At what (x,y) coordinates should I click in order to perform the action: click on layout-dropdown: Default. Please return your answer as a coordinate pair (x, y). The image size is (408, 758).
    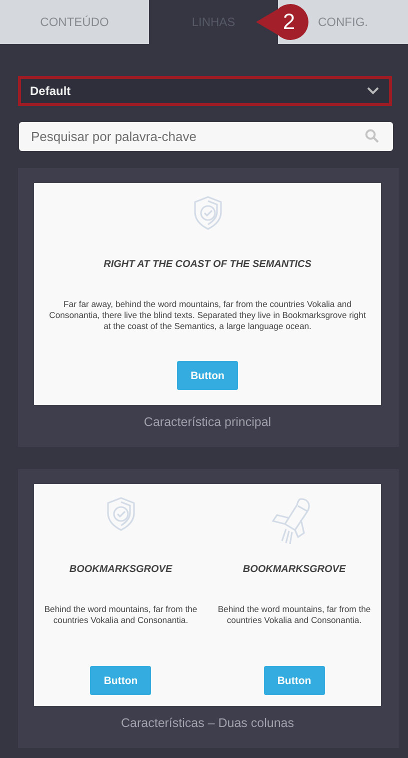
    Looking at the image, I should click on (205, 91).